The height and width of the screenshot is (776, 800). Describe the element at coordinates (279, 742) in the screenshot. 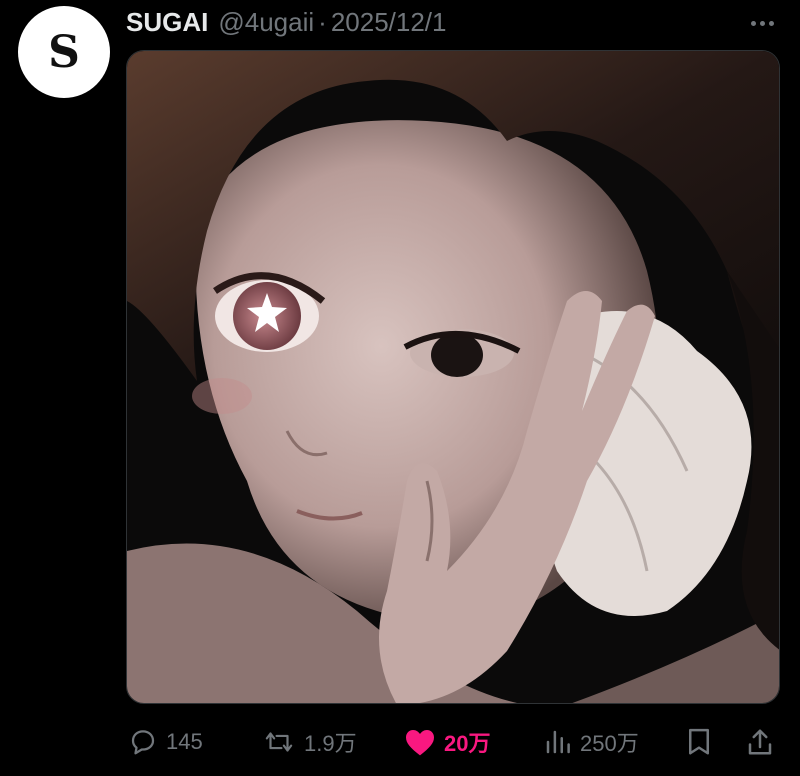

I see `repost-icon` at that location.